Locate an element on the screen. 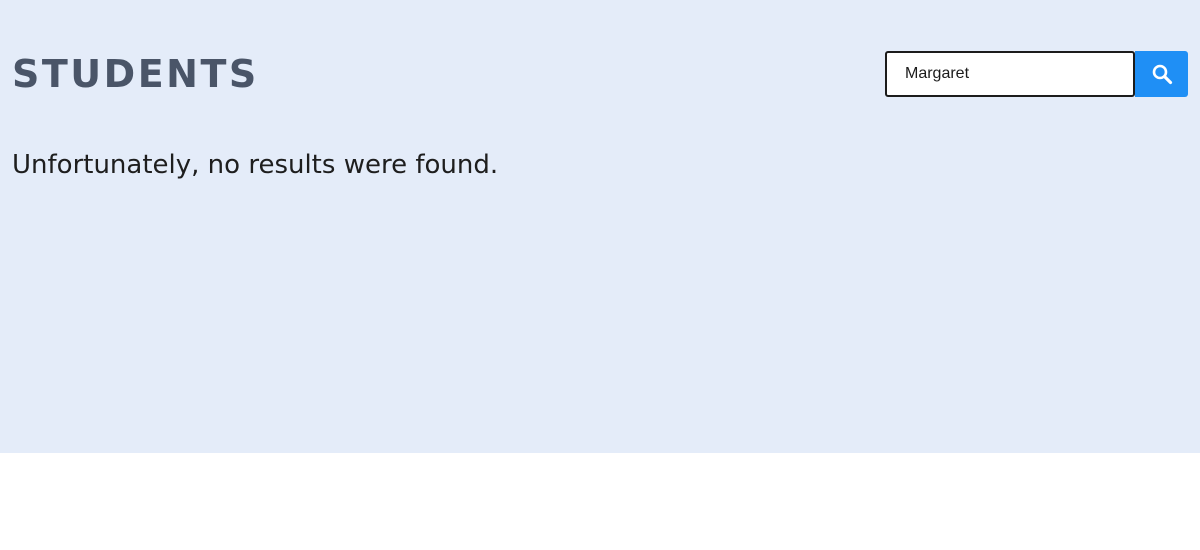  search-icon is located at coordinates (1162, 74).